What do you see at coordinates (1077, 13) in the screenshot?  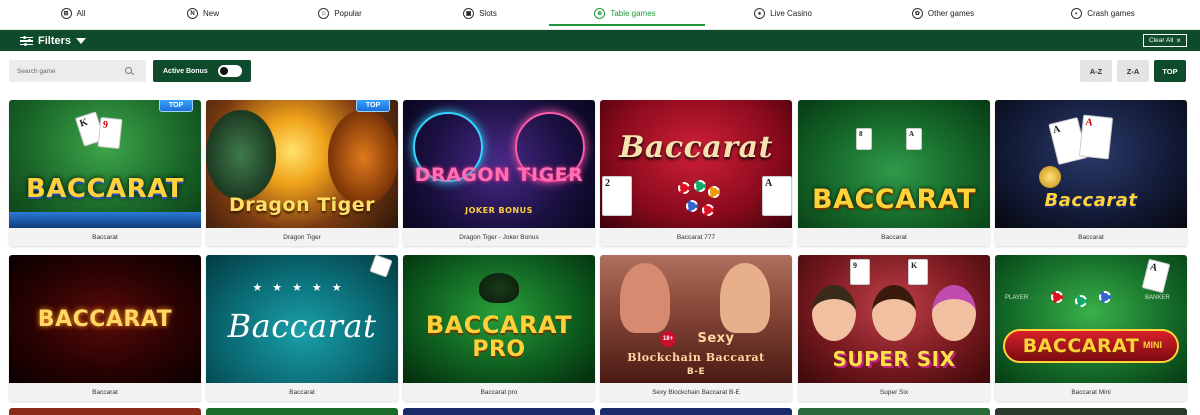 I see `crash-games-icon: ◐` at bounding box center [1077, 13].